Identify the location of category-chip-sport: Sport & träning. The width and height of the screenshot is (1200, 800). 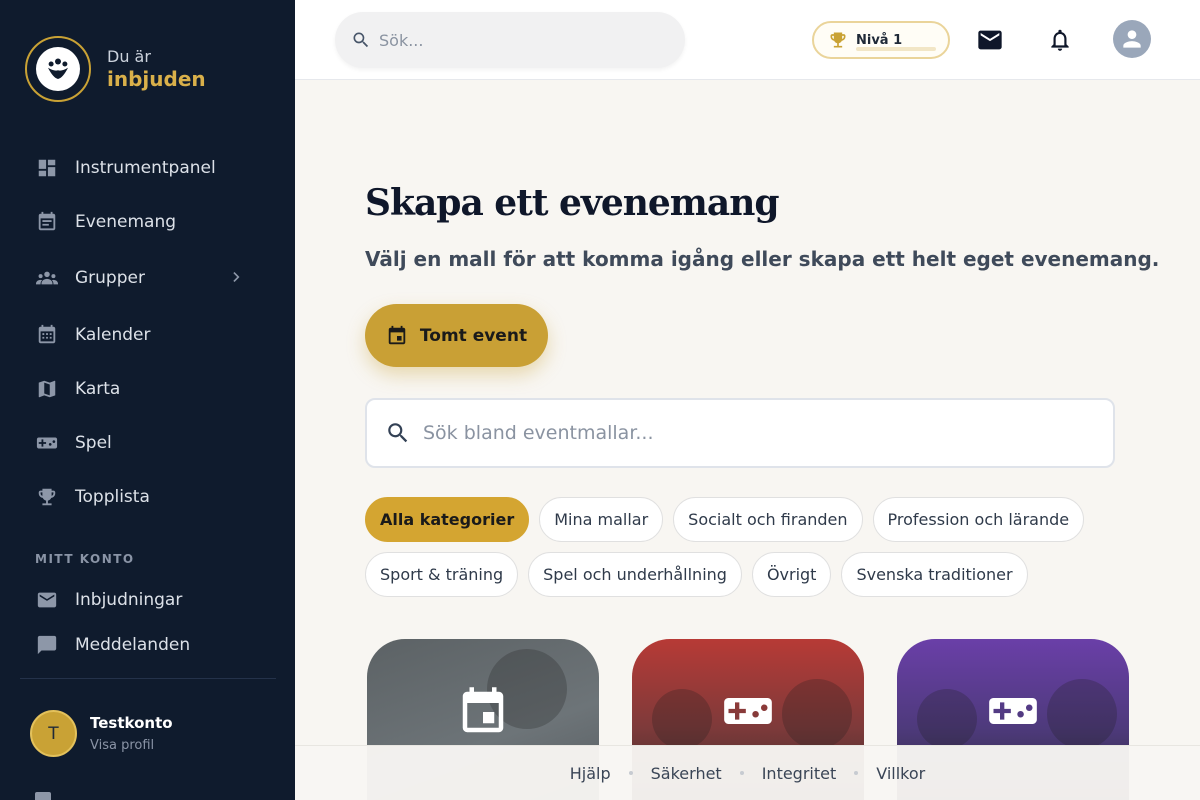
(442, 574).